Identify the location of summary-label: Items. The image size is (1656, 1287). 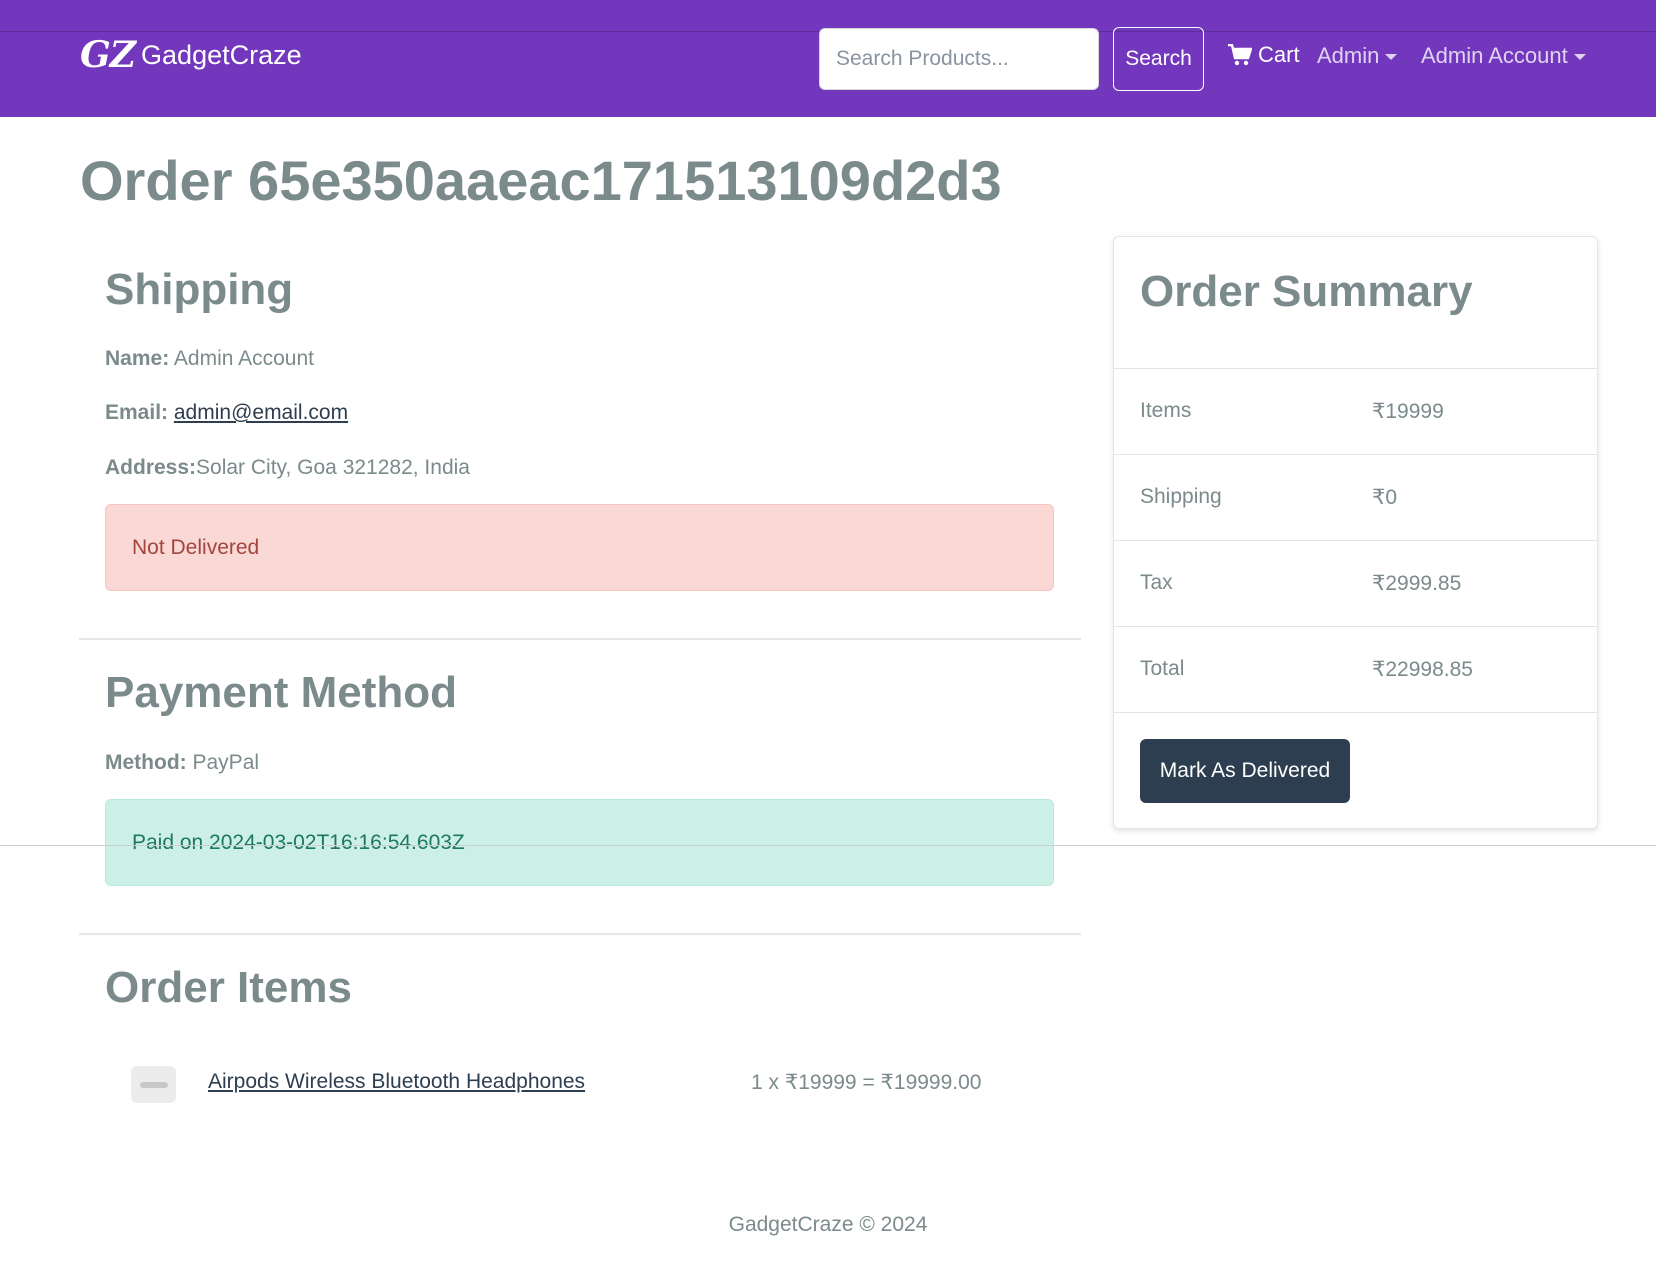
(1166, 410).